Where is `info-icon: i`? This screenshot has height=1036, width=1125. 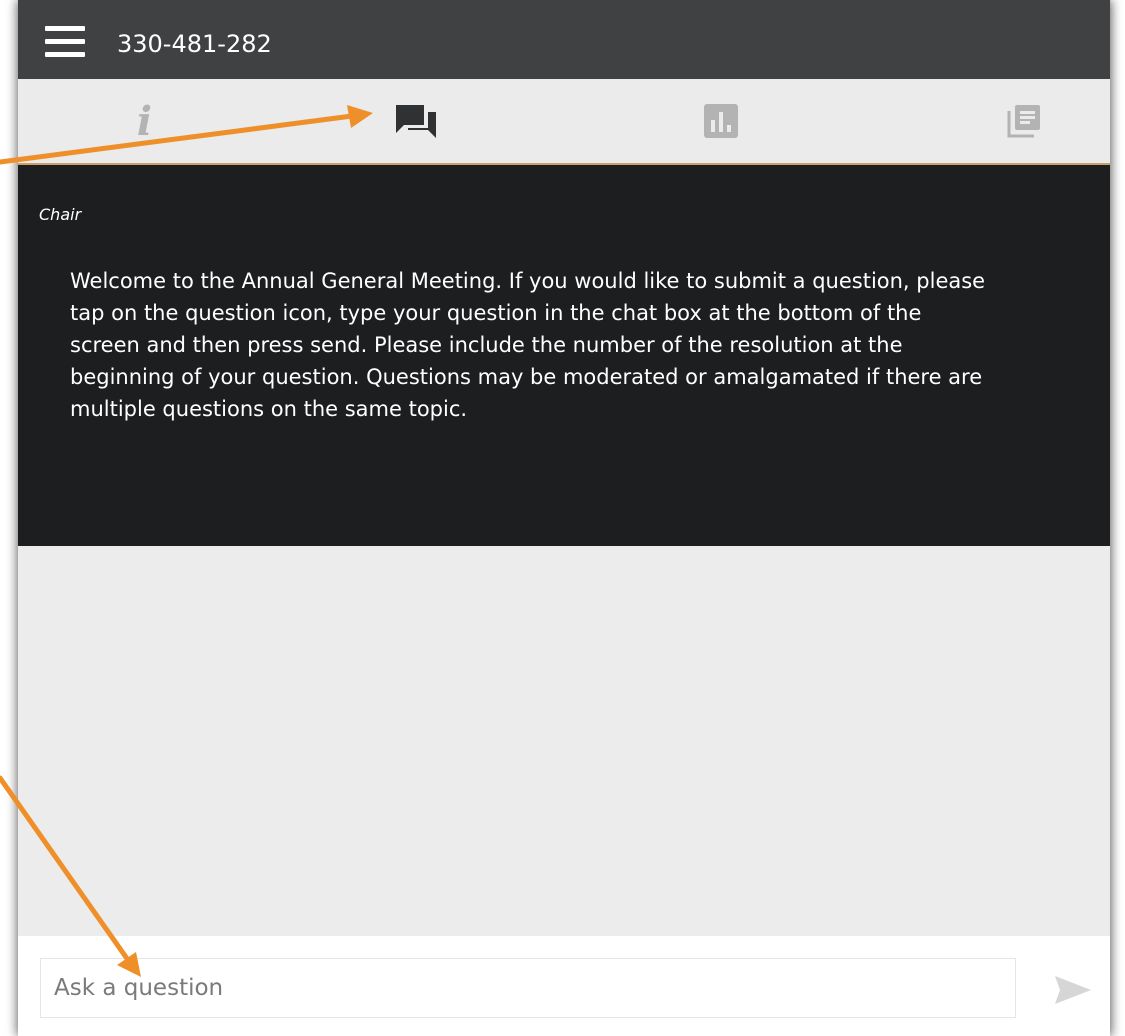 info-icon: i is located at coordinates (144, 121).